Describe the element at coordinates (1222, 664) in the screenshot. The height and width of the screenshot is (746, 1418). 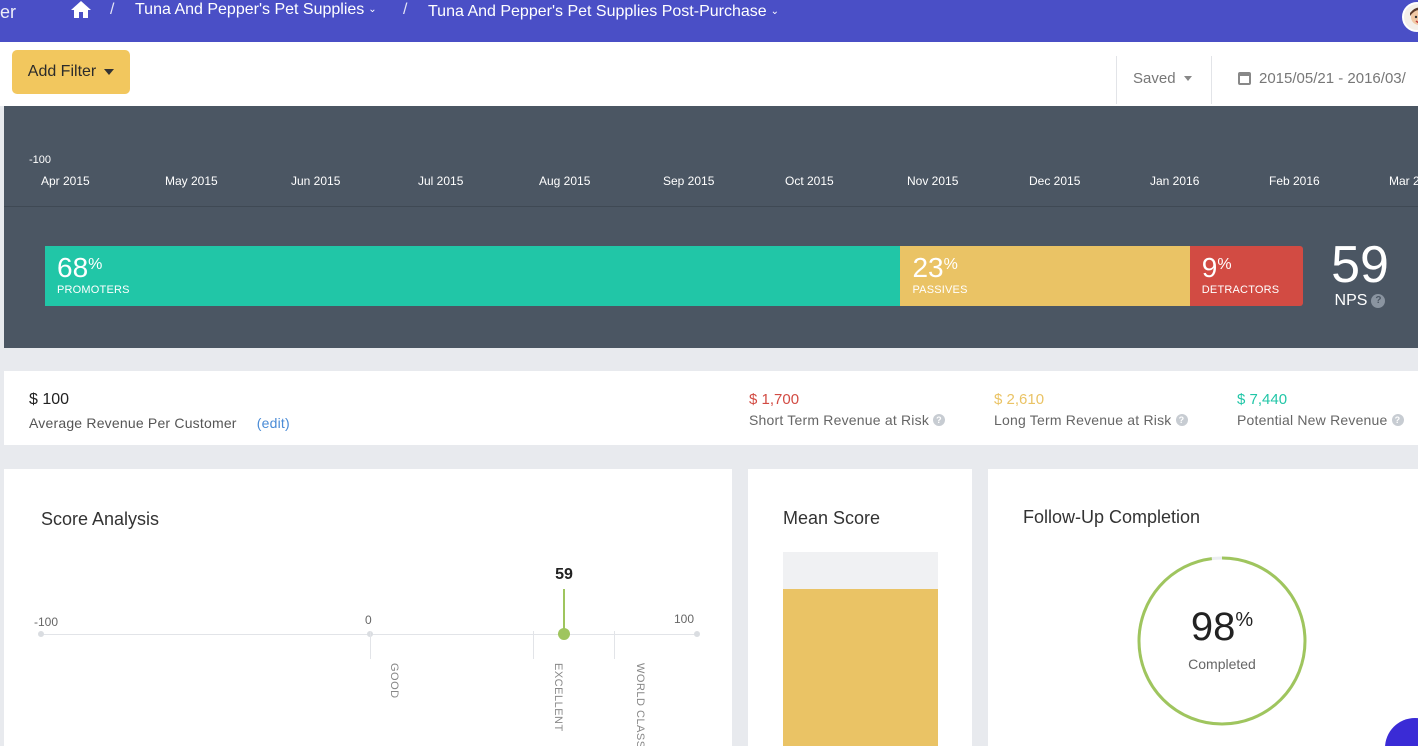
I see `completion-label: Completed` at that location.